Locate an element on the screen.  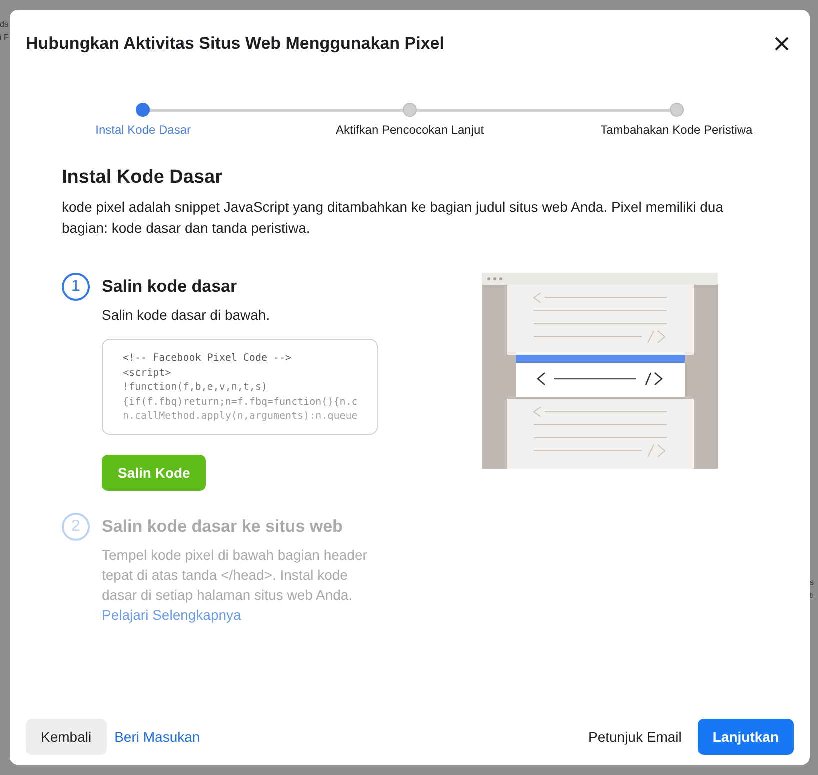
step-label: Instal Kode Dasar is located at coordinates (144, 130).